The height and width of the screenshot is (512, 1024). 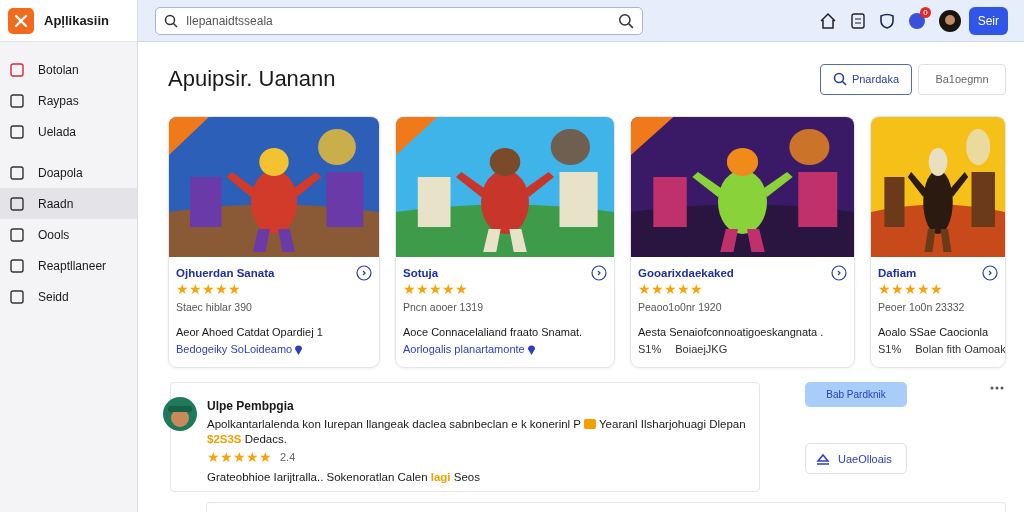 I want to click on game-card: Gooarixdaekaked ★★★★★ Peaoo1o0nr 1920 Aesta Senaiofconnoatigoeskangnata . S1% BoiaejJKG, so click(x=742, y=242).